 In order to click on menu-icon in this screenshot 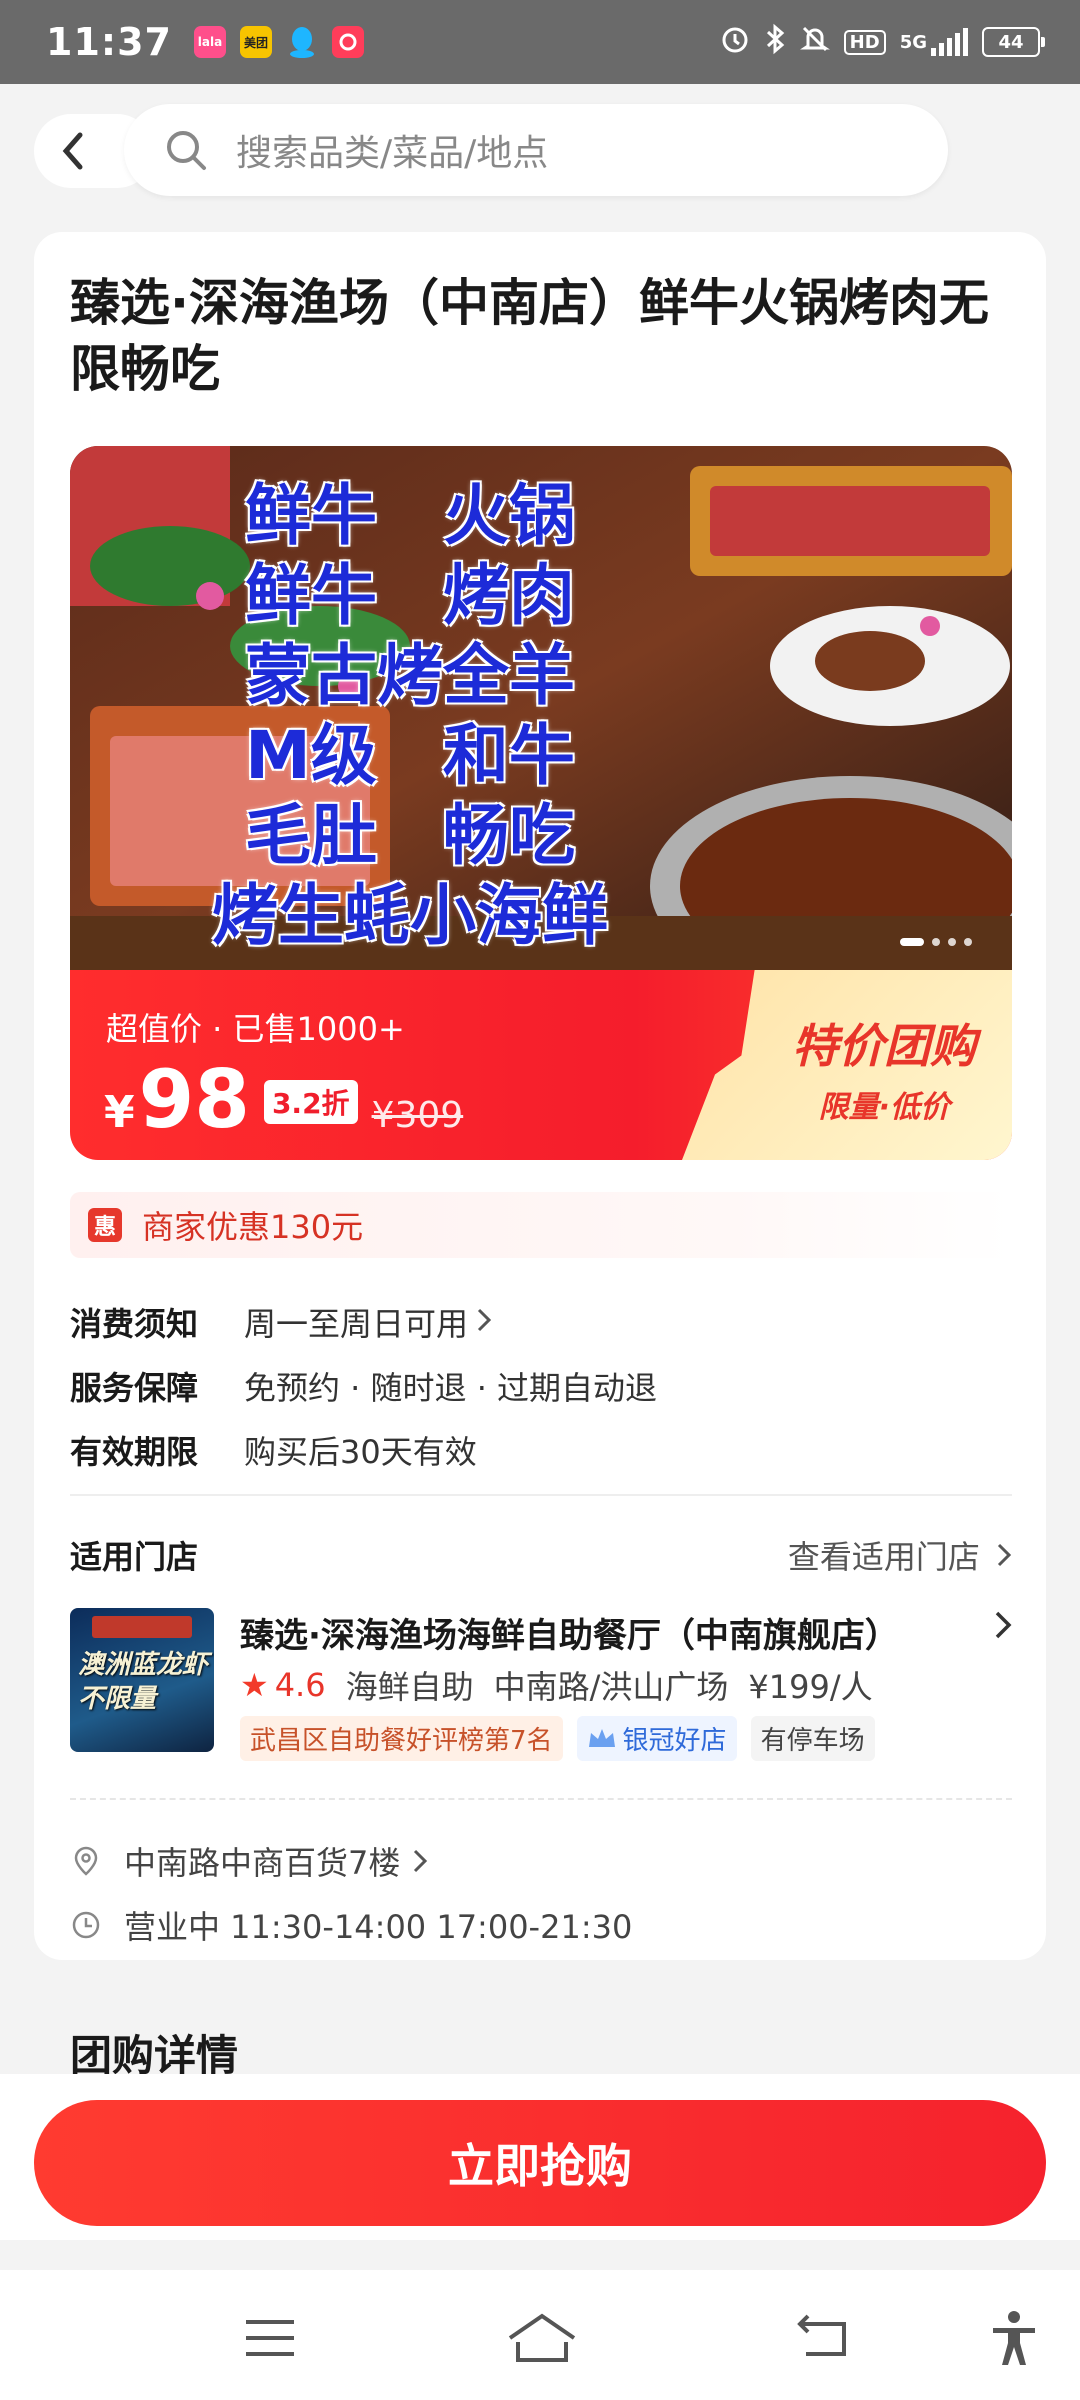, I will do `click(270, 2338)`.